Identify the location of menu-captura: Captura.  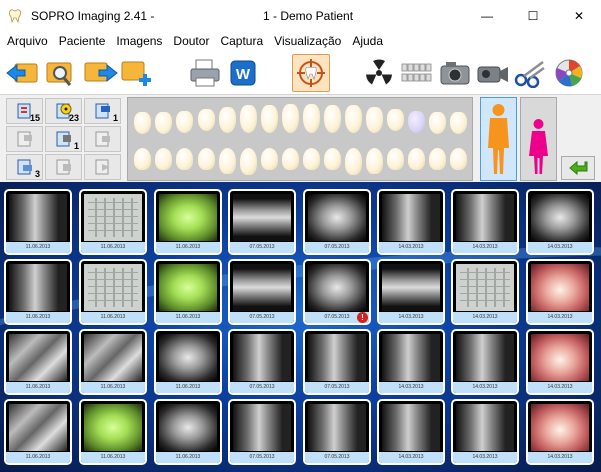
(241, 41).